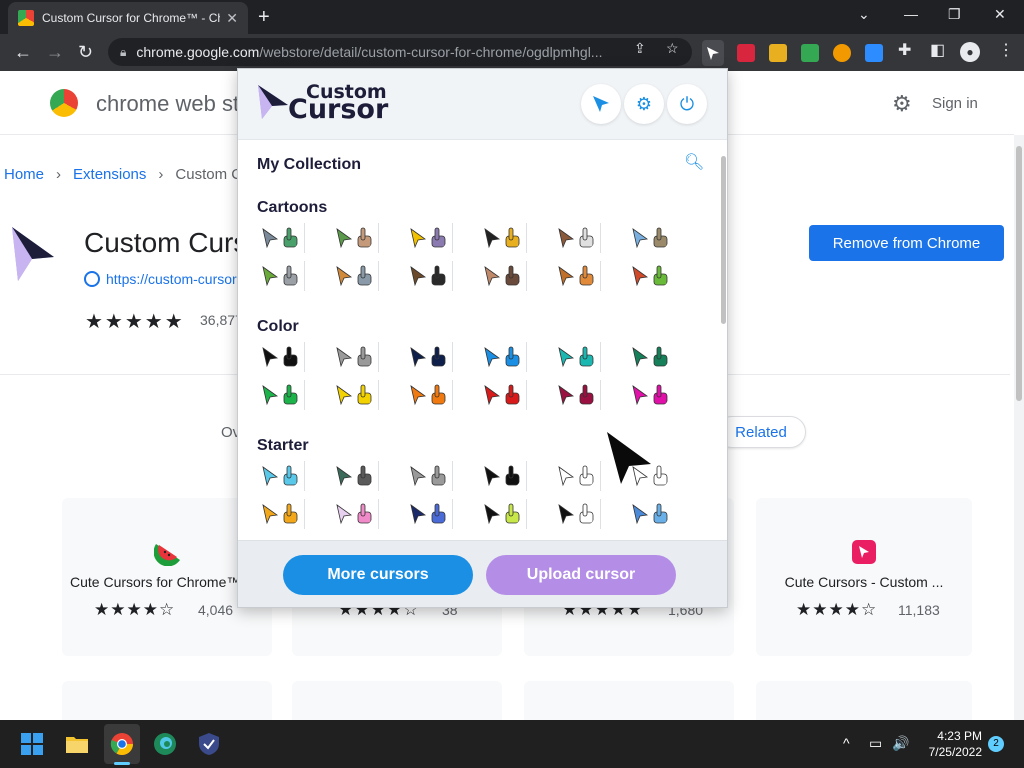  Describe the element at coordinates (135, 322) in the screenshot. I see `extension-rating-stars: ★★★★★` at that location.